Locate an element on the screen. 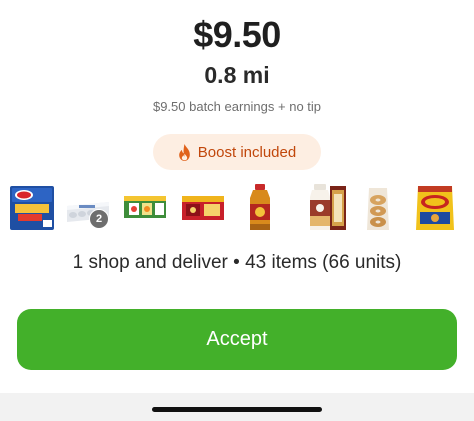  flame-icon is located at coordinates (184, 152).